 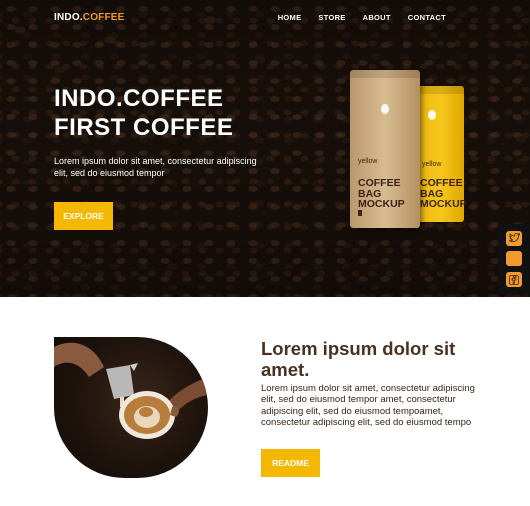 What do you see at coordinates (331, 17) in the screenshot?
I see `nav-store: STORE` at bounding box center [331, 17].